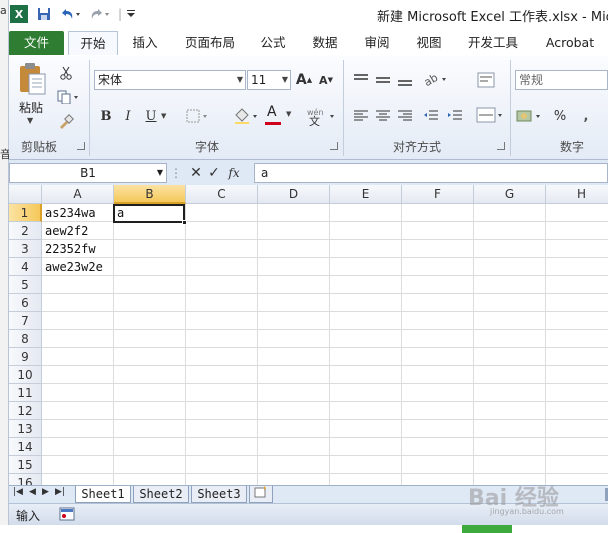 This screenshot has width=608, height=533. I want to click on cut-icon, so click(66, 73).